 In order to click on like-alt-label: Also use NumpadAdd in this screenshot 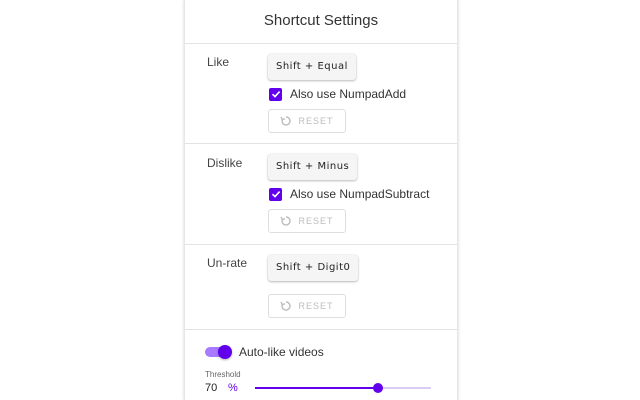, I will do `click(348, 94)`.